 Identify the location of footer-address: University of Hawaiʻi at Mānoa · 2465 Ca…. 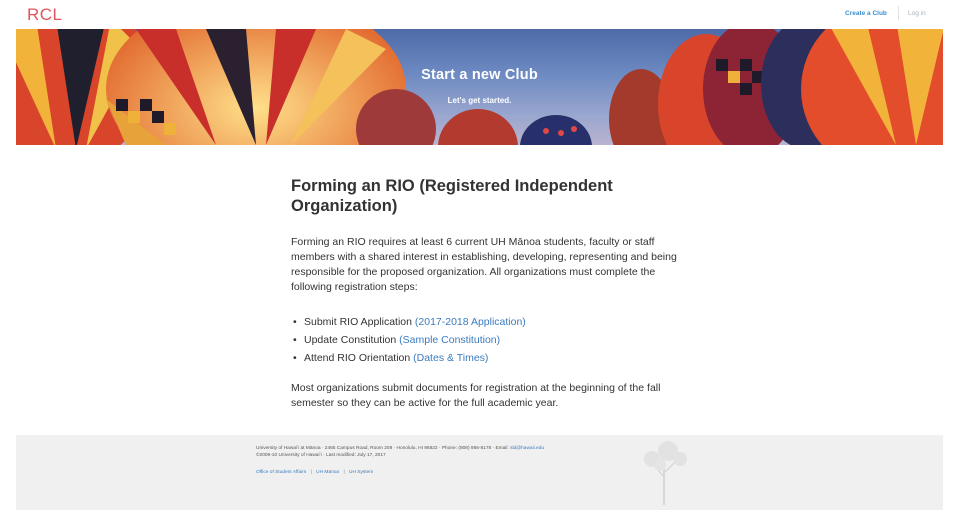
(400, 448).